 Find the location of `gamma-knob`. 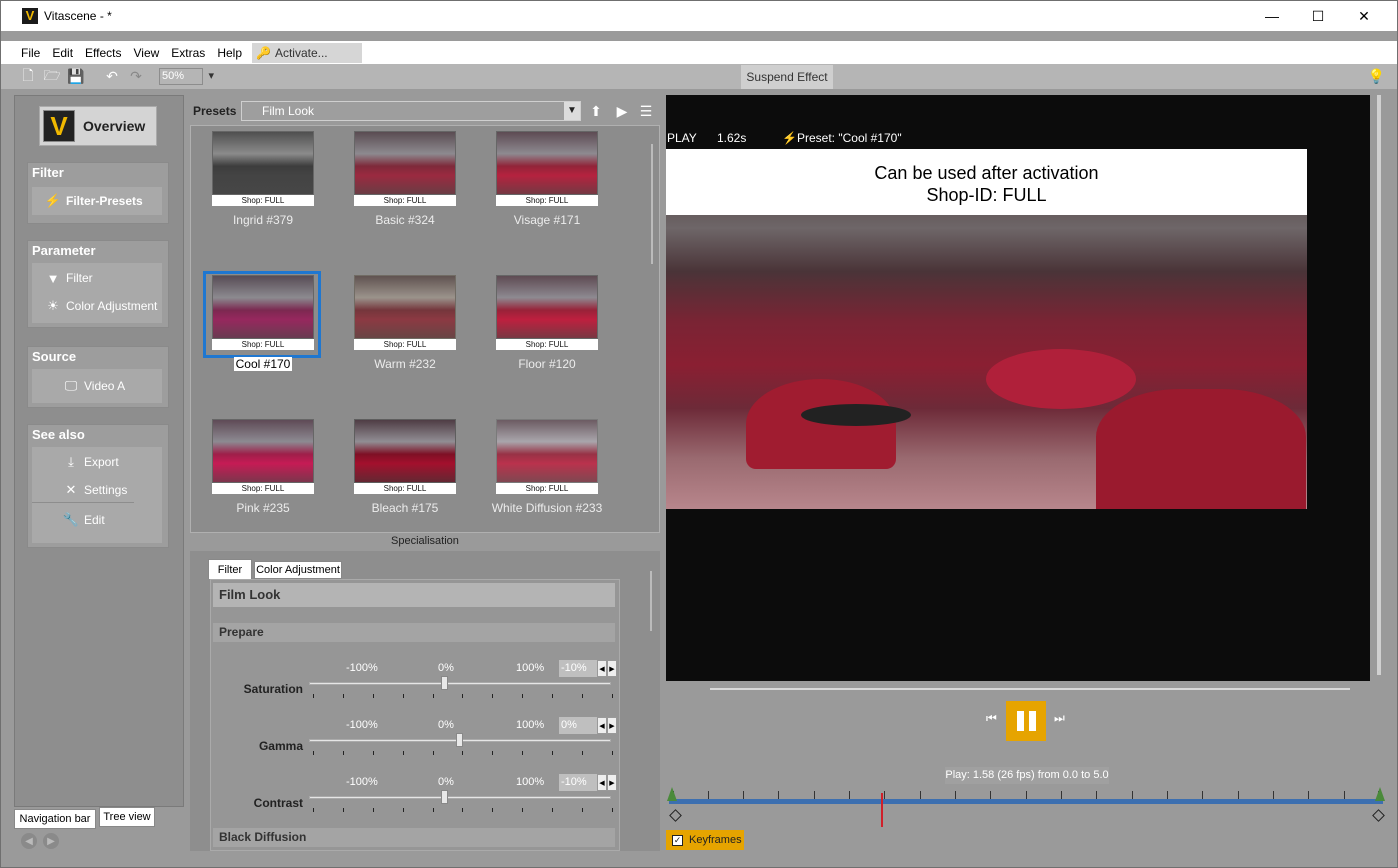

gamma-knob is located at coordinates (459, 740).